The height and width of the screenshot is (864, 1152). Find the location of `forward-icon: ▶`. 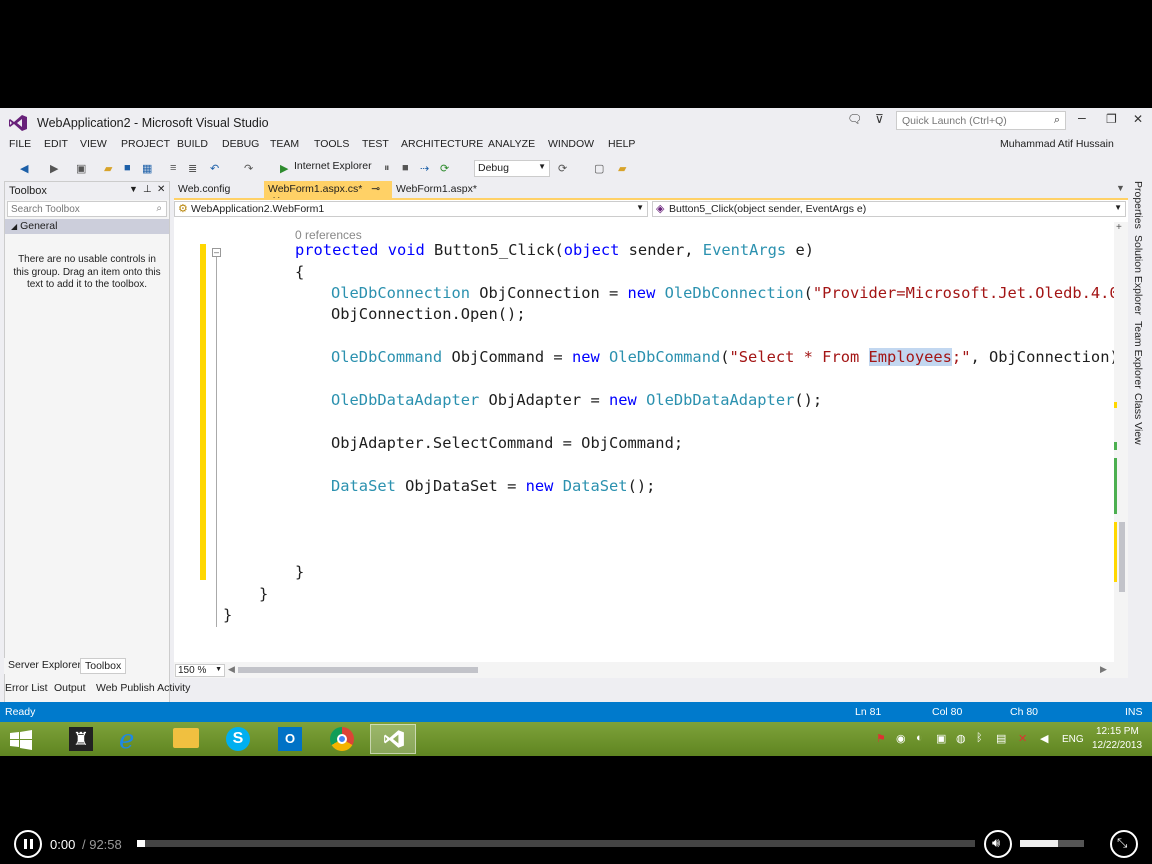

forward-icon: ▶ is located at coordinates (54, 168).